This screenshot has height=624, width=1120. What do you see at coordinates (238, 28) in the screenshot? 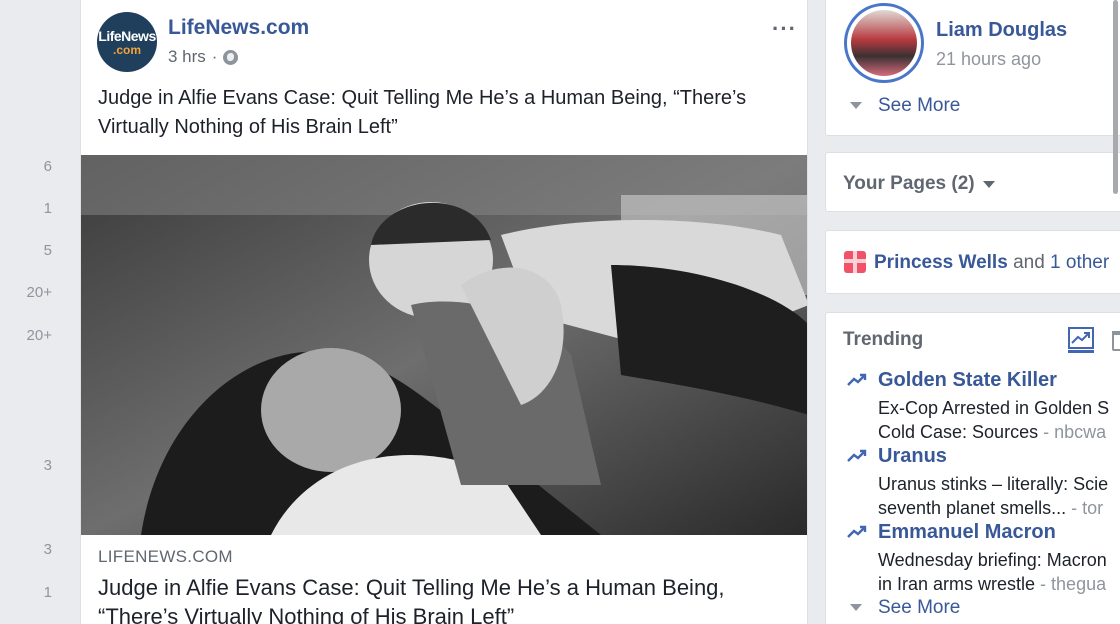
I see `page-name-link: LifeNews.com` at bounding box center [238, 28].